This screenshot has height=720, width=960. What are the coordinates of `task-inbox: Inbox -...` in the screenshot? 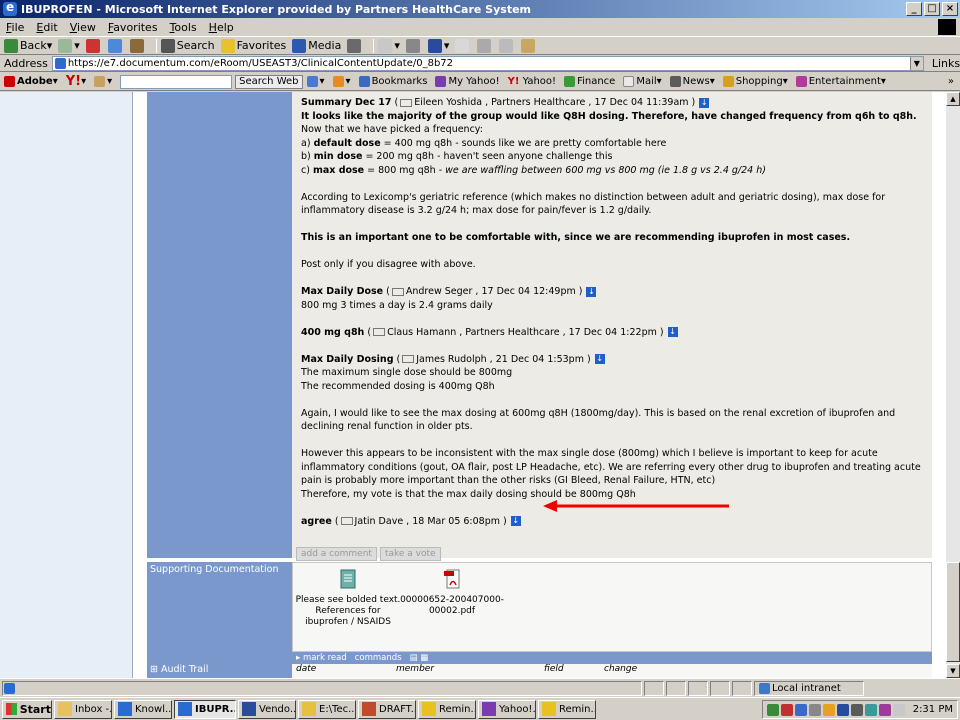 It's located at (83, 709).